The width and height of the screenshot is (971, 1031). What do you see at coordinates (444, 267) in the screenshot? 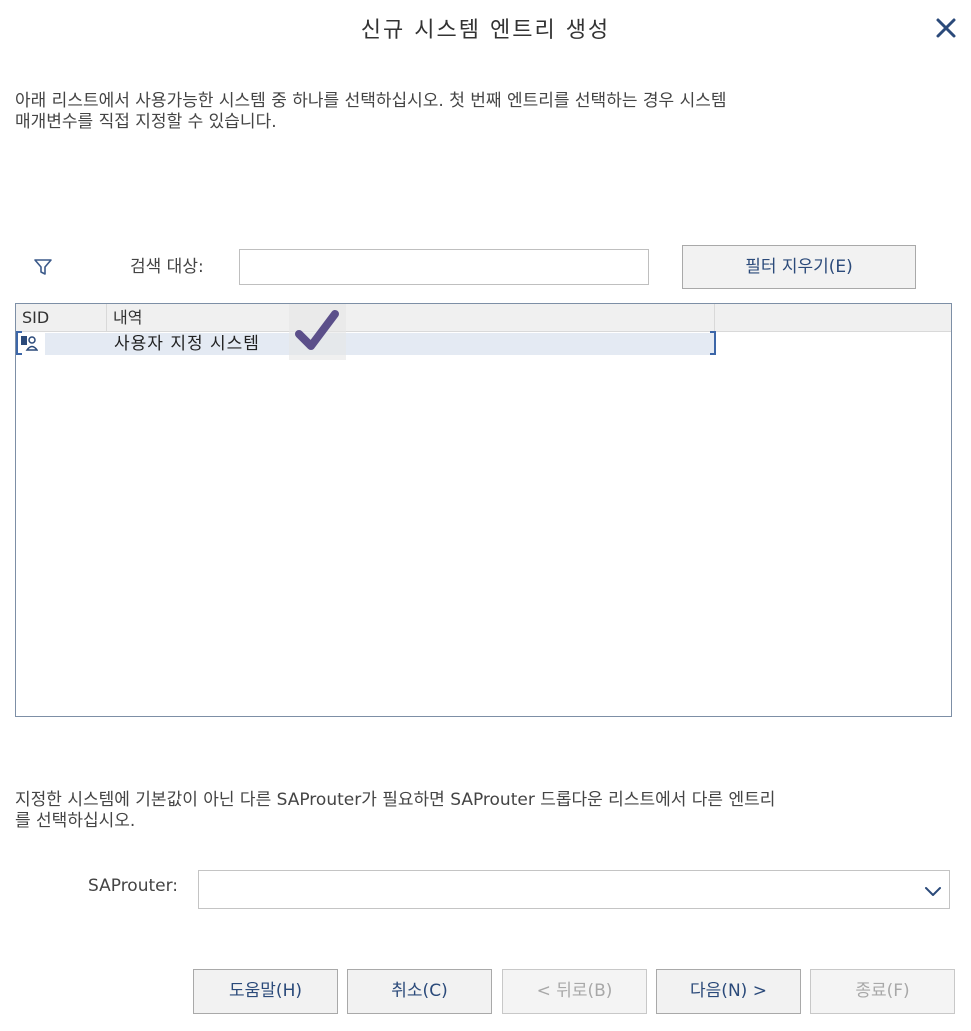
I see `search-input` at bounding box center [444, 267].